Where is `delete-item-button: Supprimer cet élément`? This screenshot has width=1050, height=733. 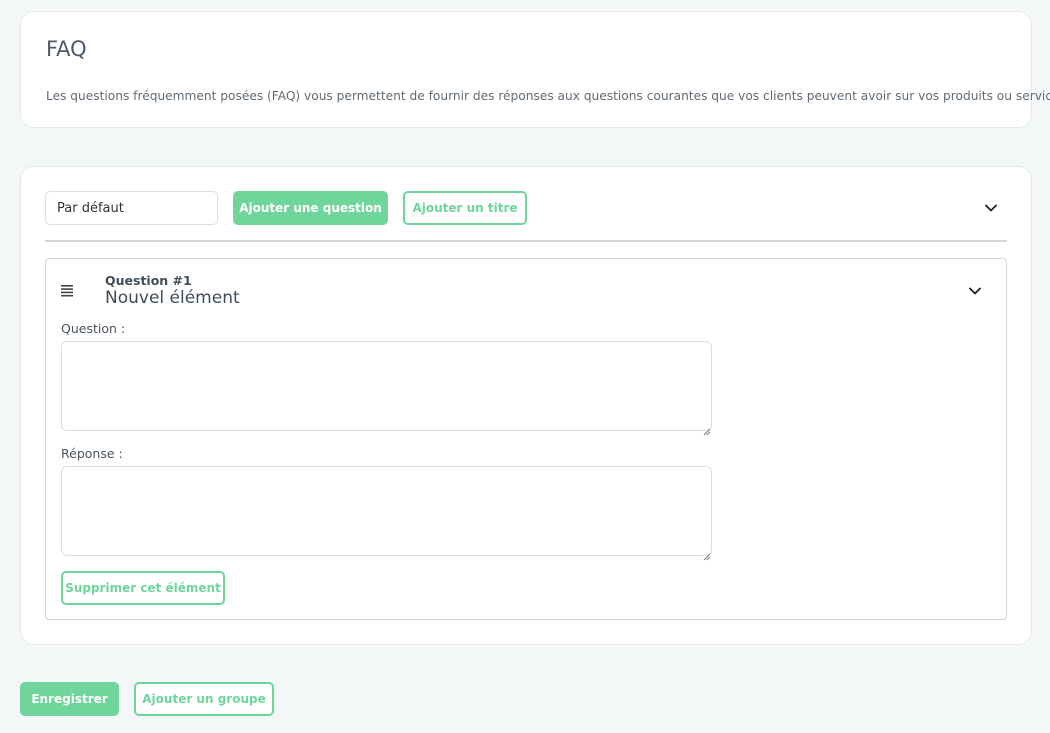
delete-item-button: Supprimer cet élément is located at coordinates (143, 588).